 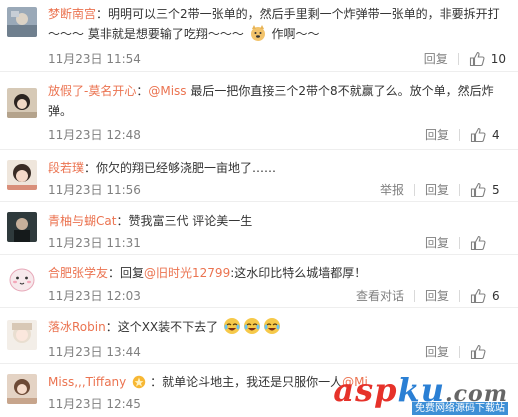 What do you see at coordinates (277, 243) in the screenshot?
I see `comment-meta: 11月23日 11:31 回复` at bounding box center [277, 243].